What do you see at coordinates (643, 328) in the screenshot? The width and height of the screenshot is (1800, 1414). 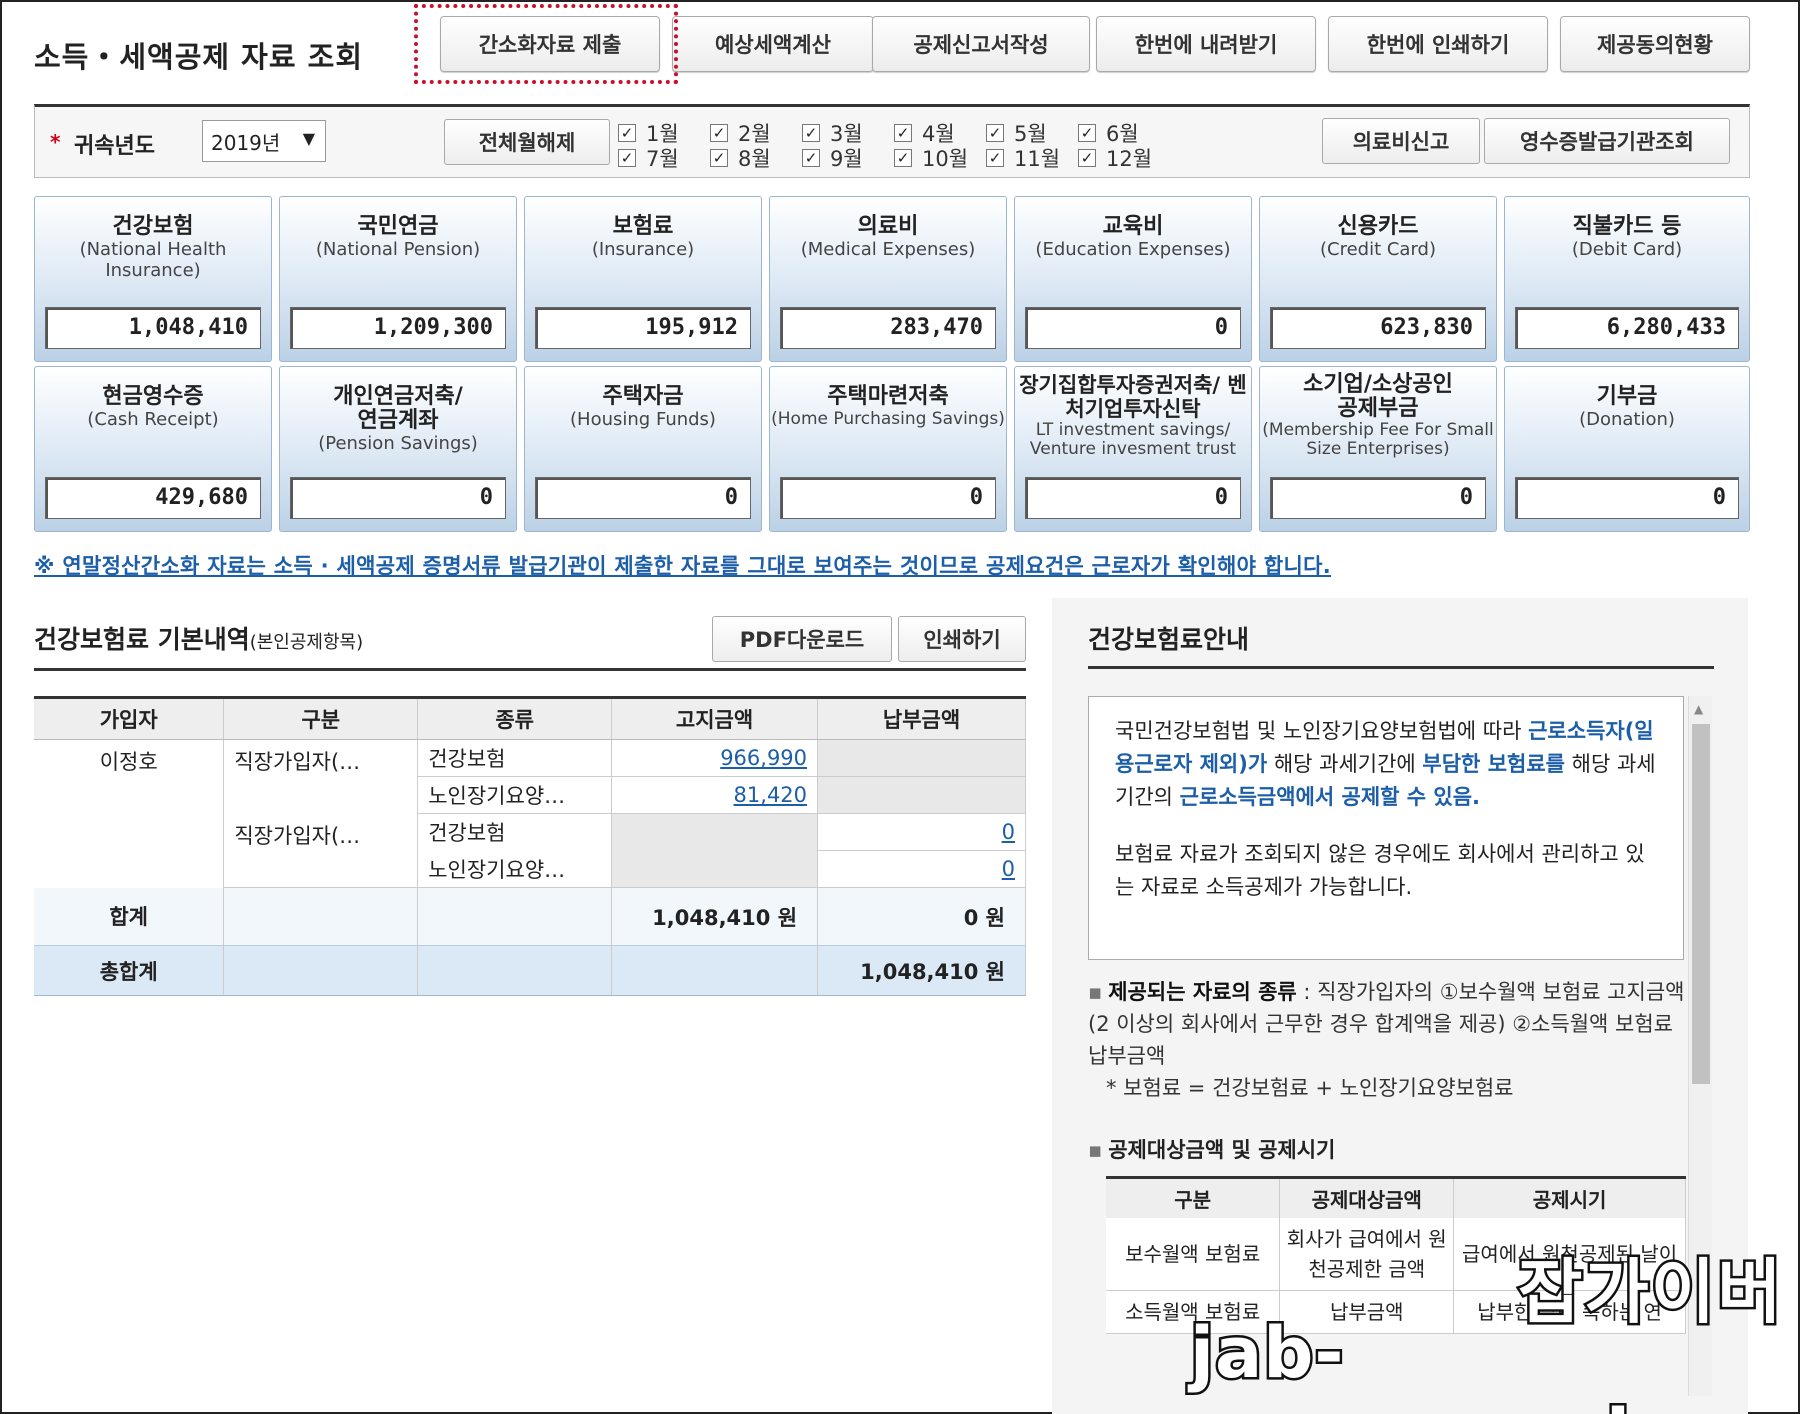 I see `card-value: 195,912` at bounding box center [643, 328].